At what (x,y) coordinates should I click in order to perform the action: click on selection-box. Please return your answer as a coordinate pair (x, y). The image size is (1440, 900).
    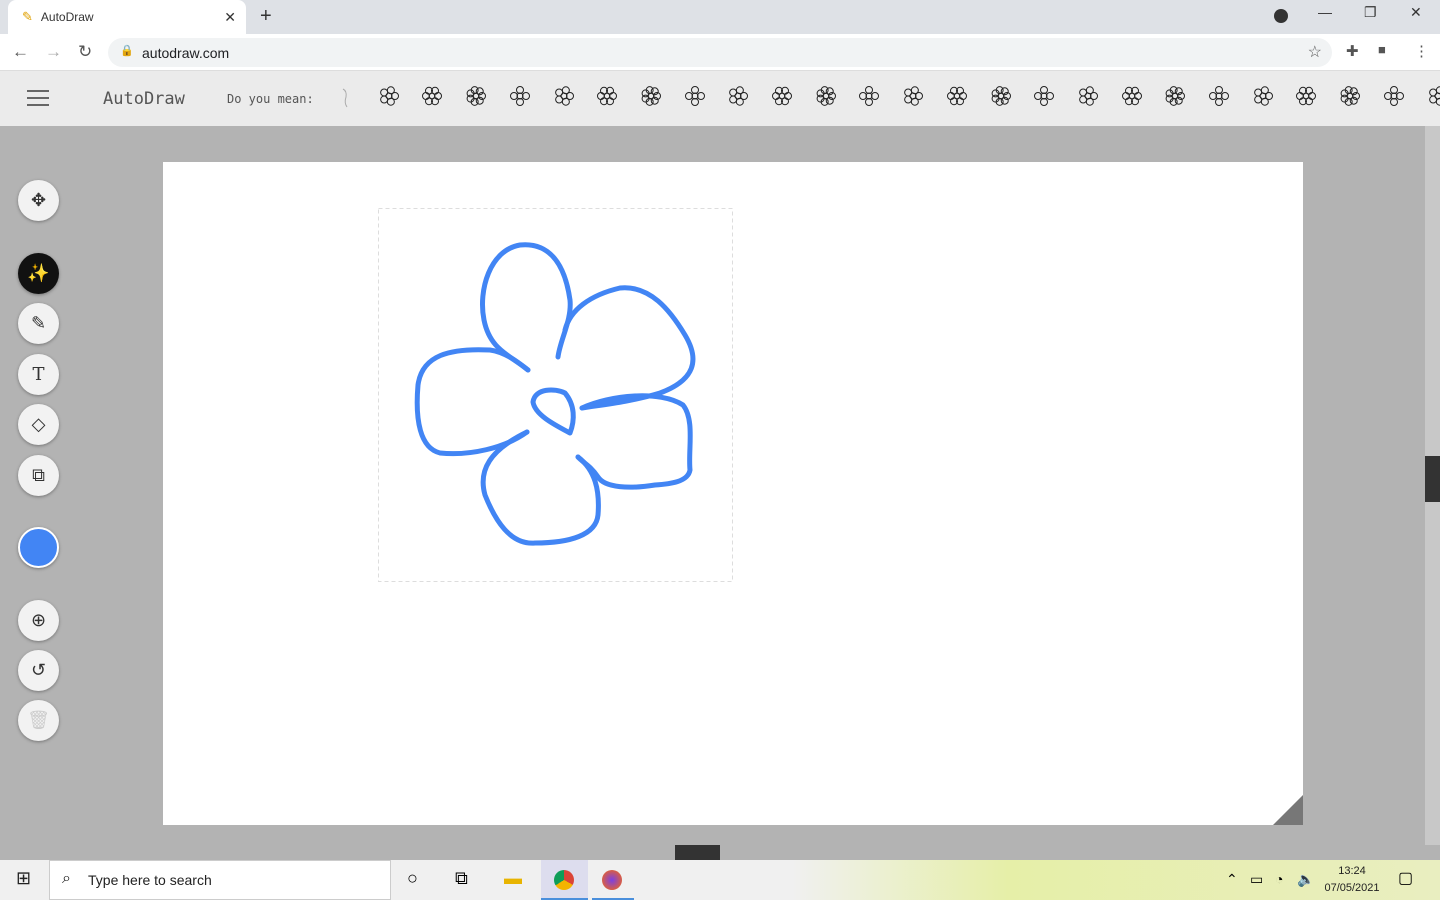
    Looking at the image, I should click on (555, 395).